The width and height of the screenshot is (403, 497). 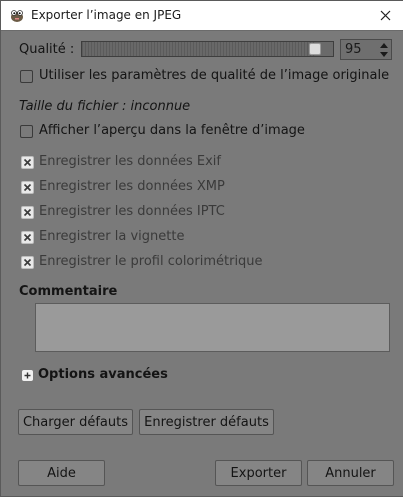 I want to click on quality-decrease-button, so click(x=384, y=54).